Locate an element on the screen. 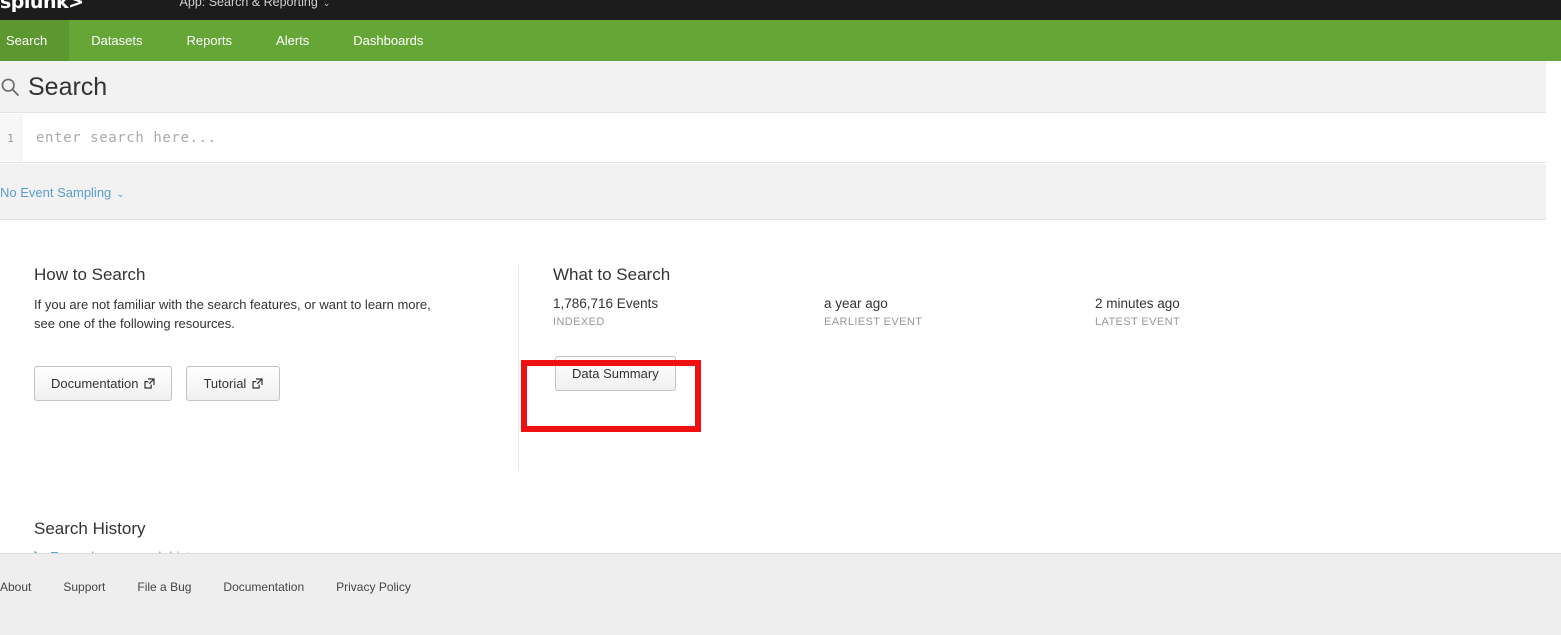 Image resolution: width=1561 pixels, height=635 pixels. footer-link-privacy-policy: Privacy Policy is located at coordinates (373, 587).